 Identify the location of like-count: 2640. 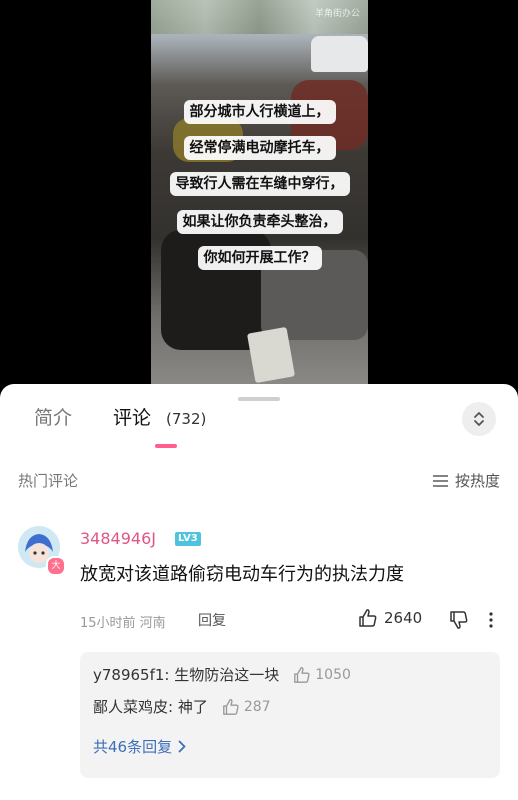
(403, 618).